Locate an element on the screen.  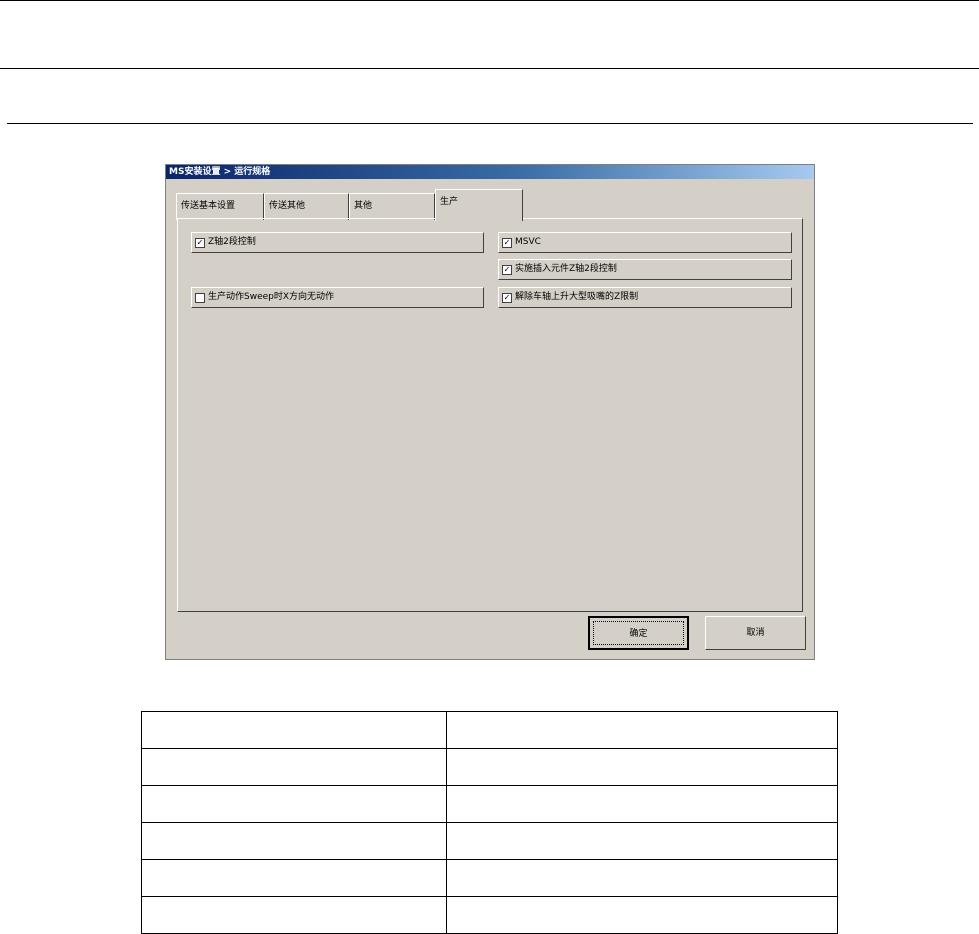
checkbox-label: MSVC is located at coordinates (528, 242).